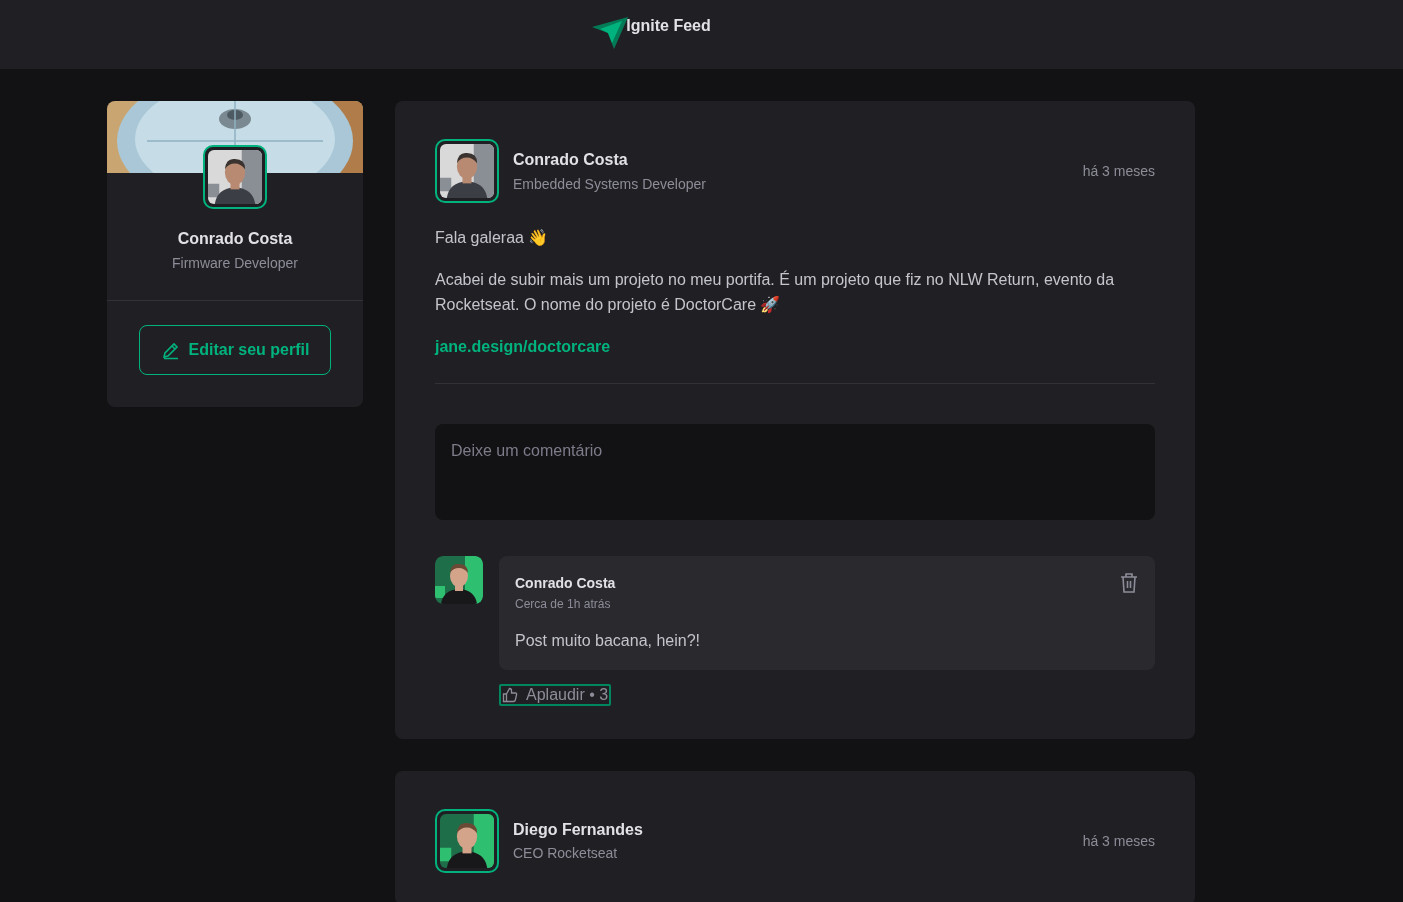  I want to click on profile-name: Conrado Costa, so click(235, 239).